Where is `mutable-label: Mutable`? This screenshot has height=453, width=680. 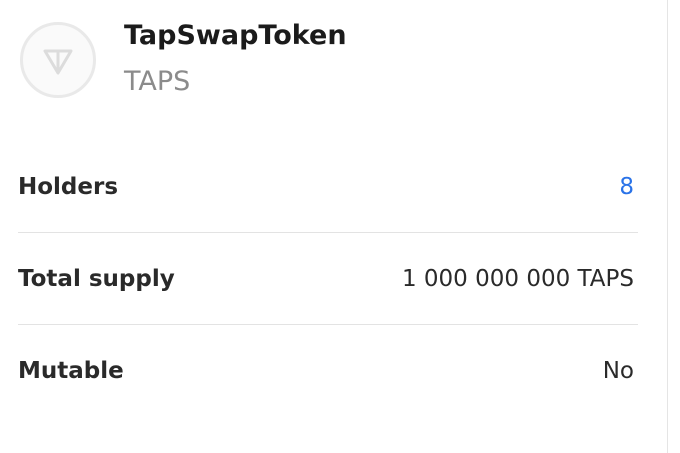 mutable-label: Mutable is located at coordinates (71, 371).